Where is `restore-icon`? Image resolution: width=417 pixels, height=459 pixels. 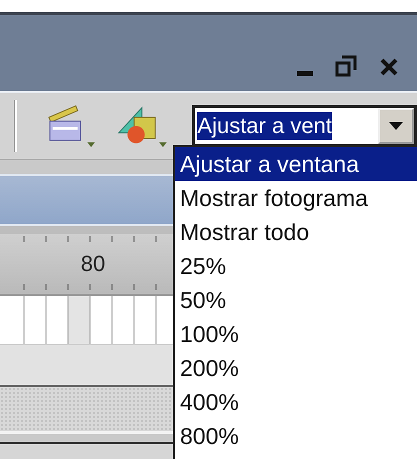
restore-icon is located at coordinates (346, 66).